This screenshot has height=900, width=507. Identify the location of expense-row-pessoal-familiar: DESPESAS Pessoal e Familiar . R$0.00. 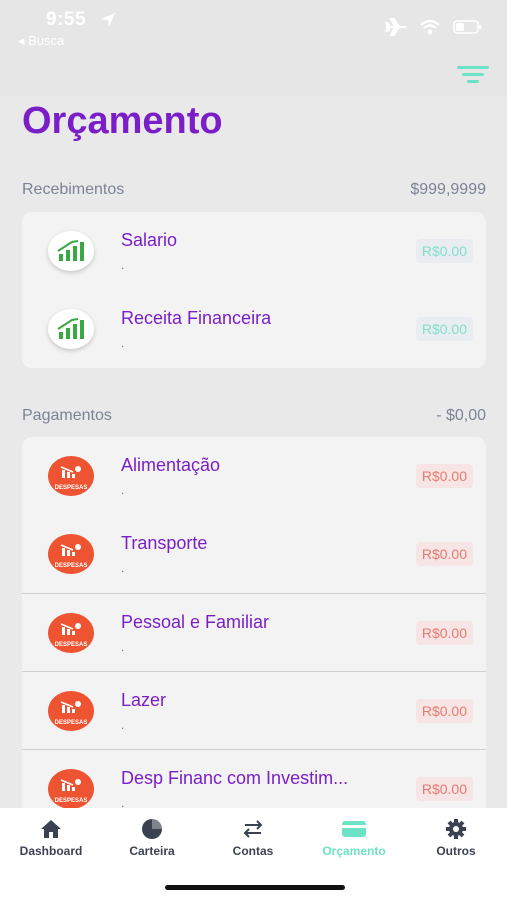
(254, 632).